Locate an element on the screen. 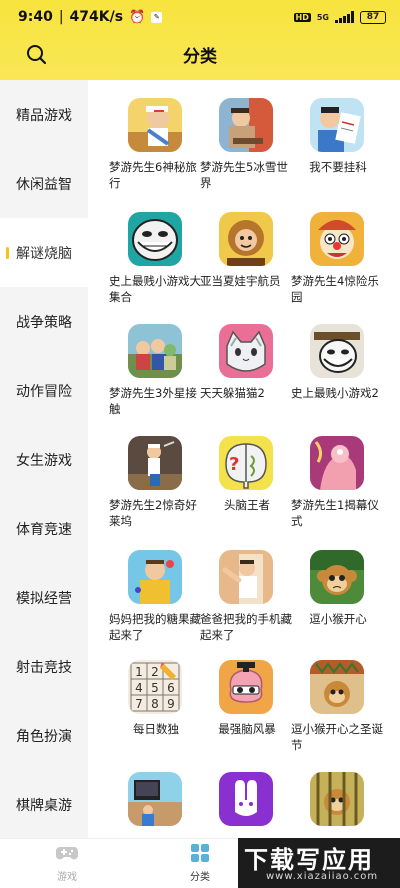  game-card: 天天躲猫猫2 is located at coordinates (246, 362).